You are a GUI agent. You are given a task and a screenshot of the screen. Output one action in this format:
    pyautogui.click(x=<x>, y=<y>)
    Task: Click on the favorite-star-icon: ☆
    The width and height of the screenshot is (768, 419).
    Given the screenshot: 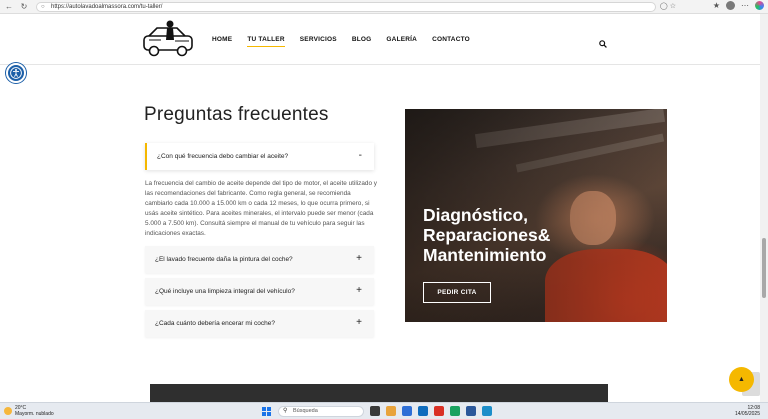 What is the action you would take?
    pyautogui.click(x=673, y=6)
    